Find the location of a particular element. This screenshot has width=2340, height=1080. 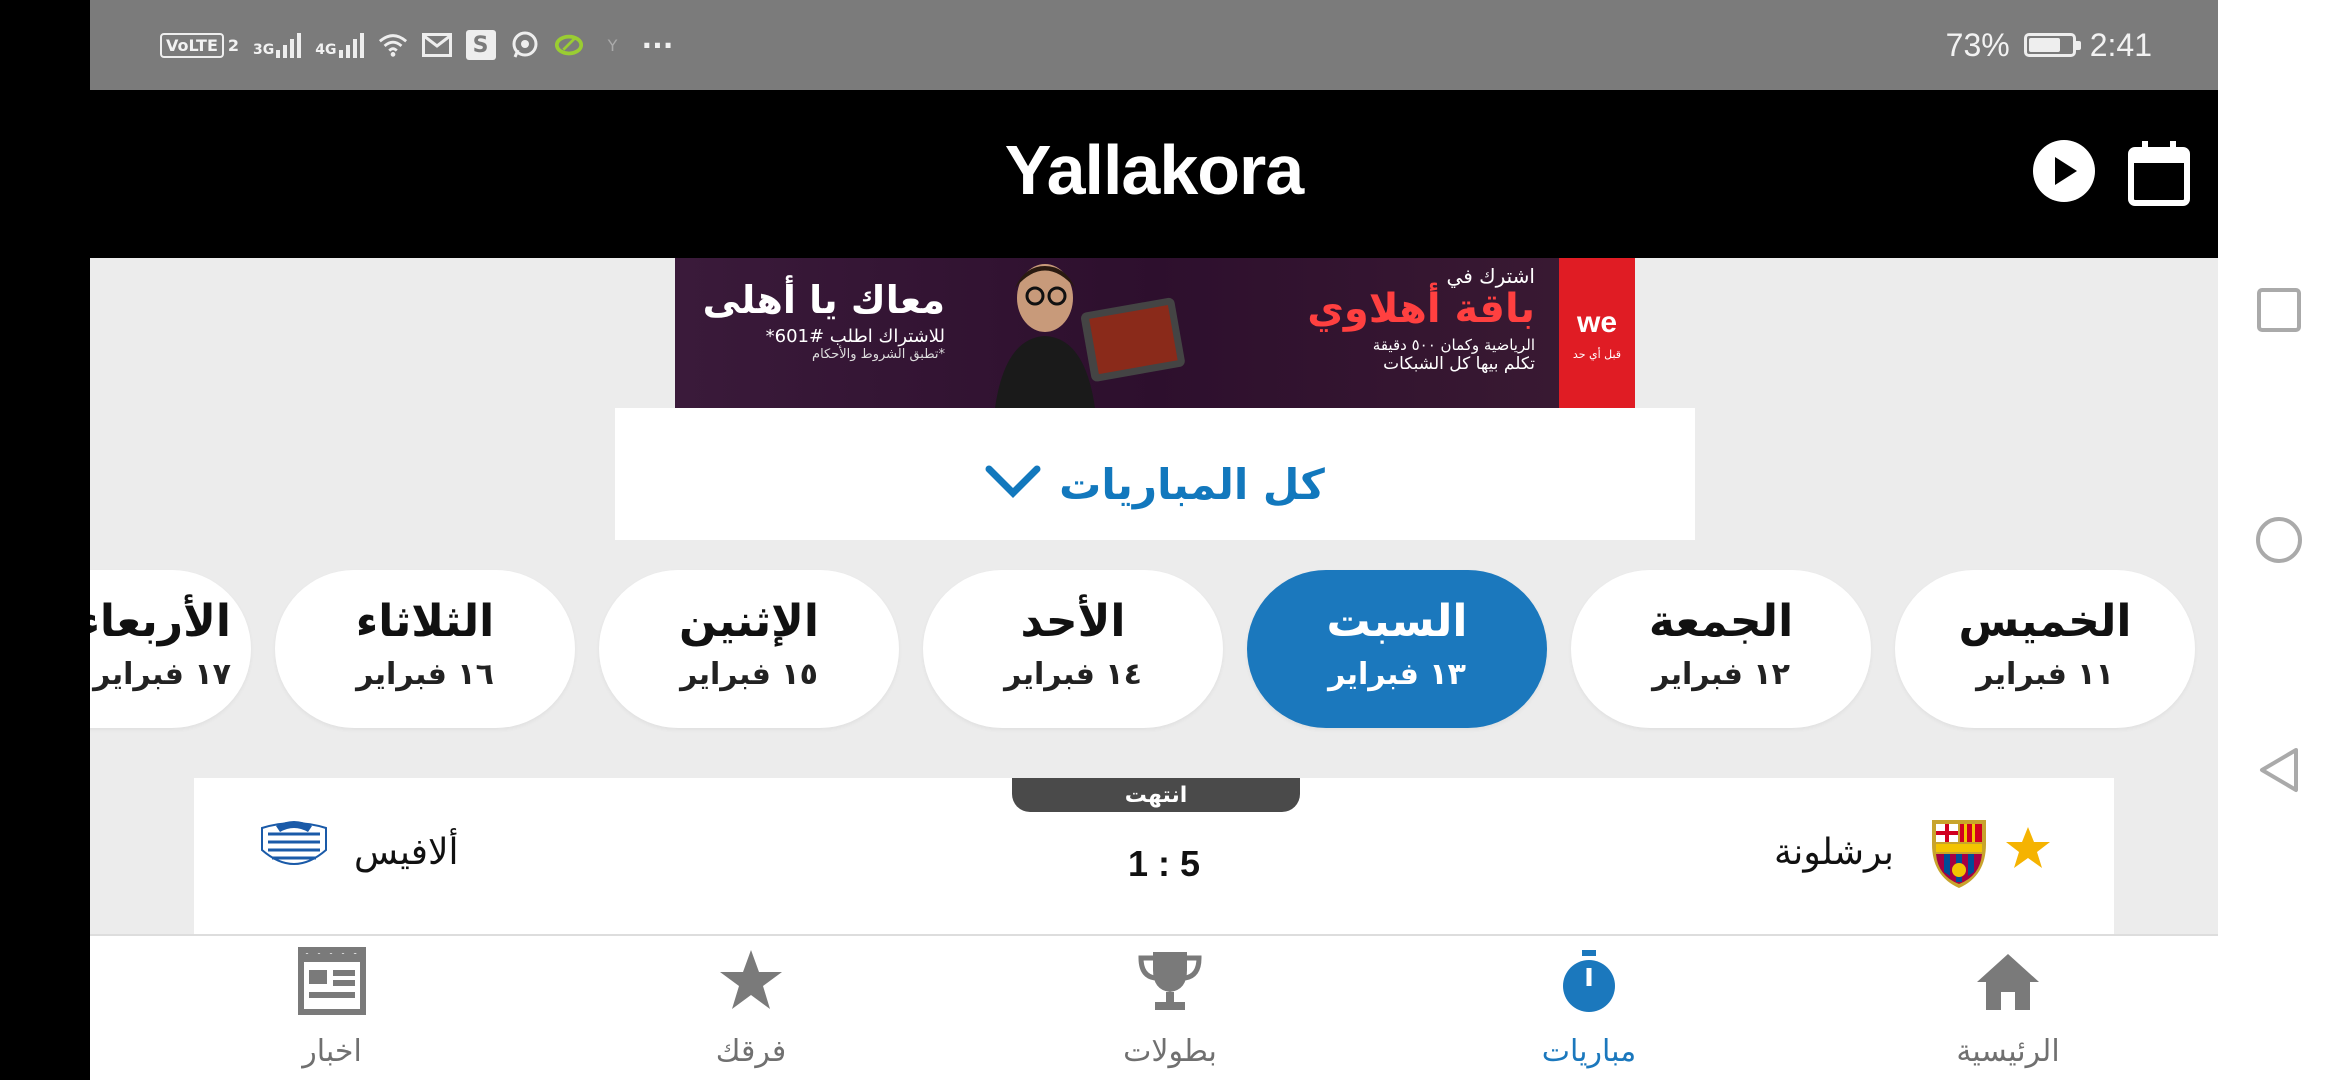

recents-square-icon is located at coordinates (2279, 310).